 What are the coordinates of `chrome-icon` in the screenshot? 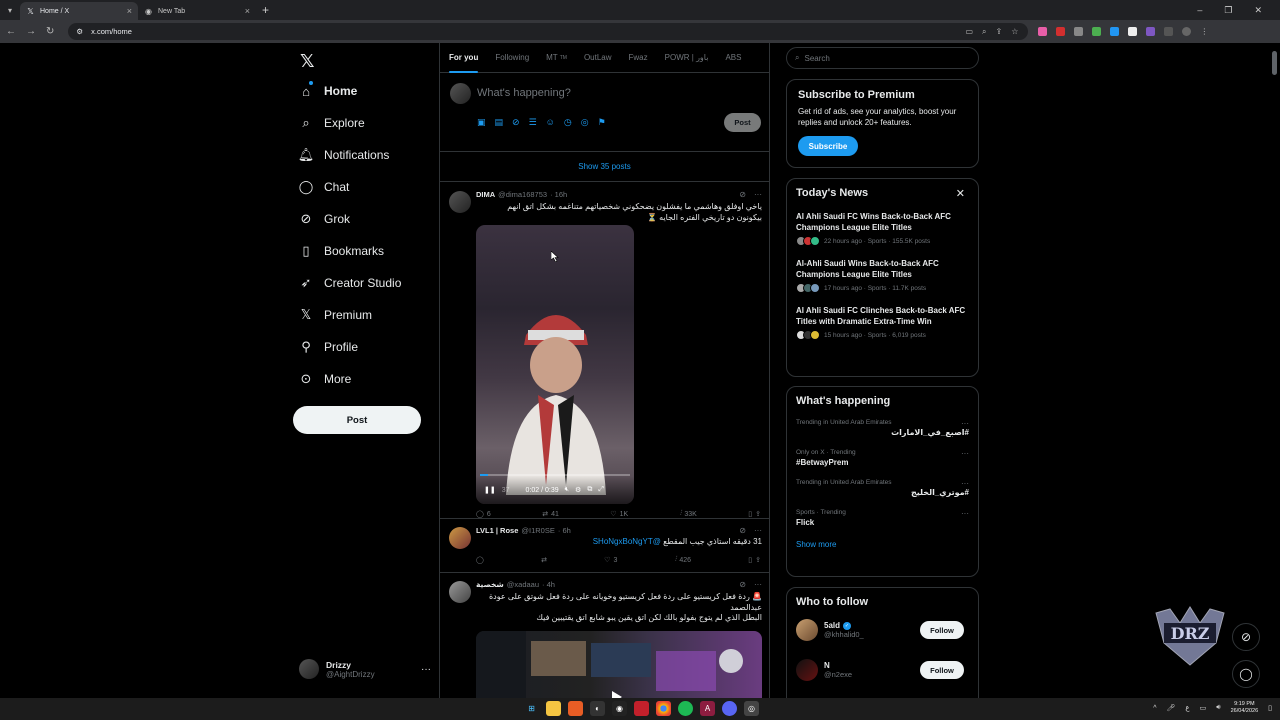 It's located at (663, 708).